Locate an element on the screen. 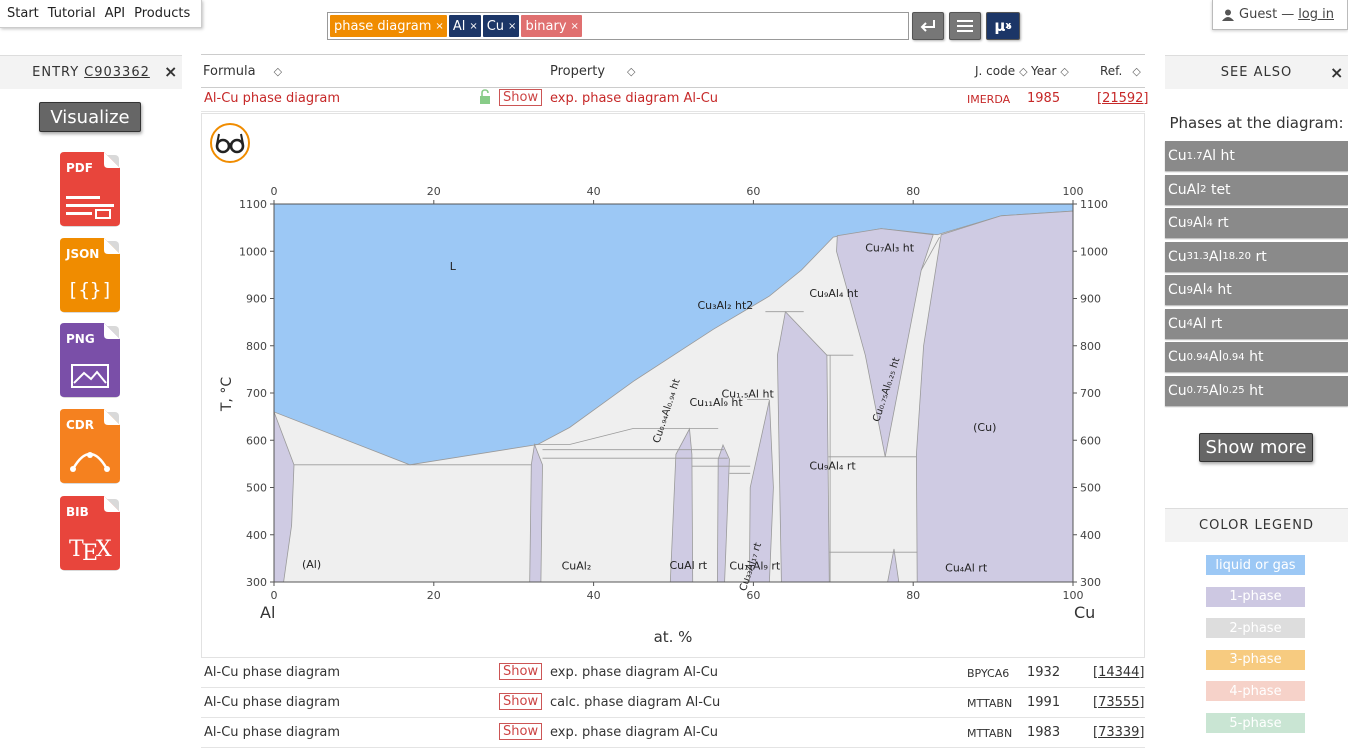 The height and width of the screenshot is (753, 1348). row-ref: [21592] is located at coordinates (1123, 98).